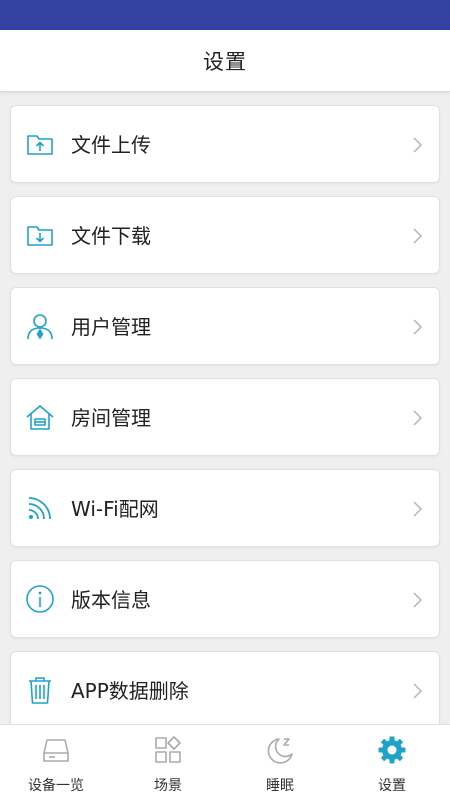 The image size is (450, 800). I want to click on house-icon, so click(40, 417).